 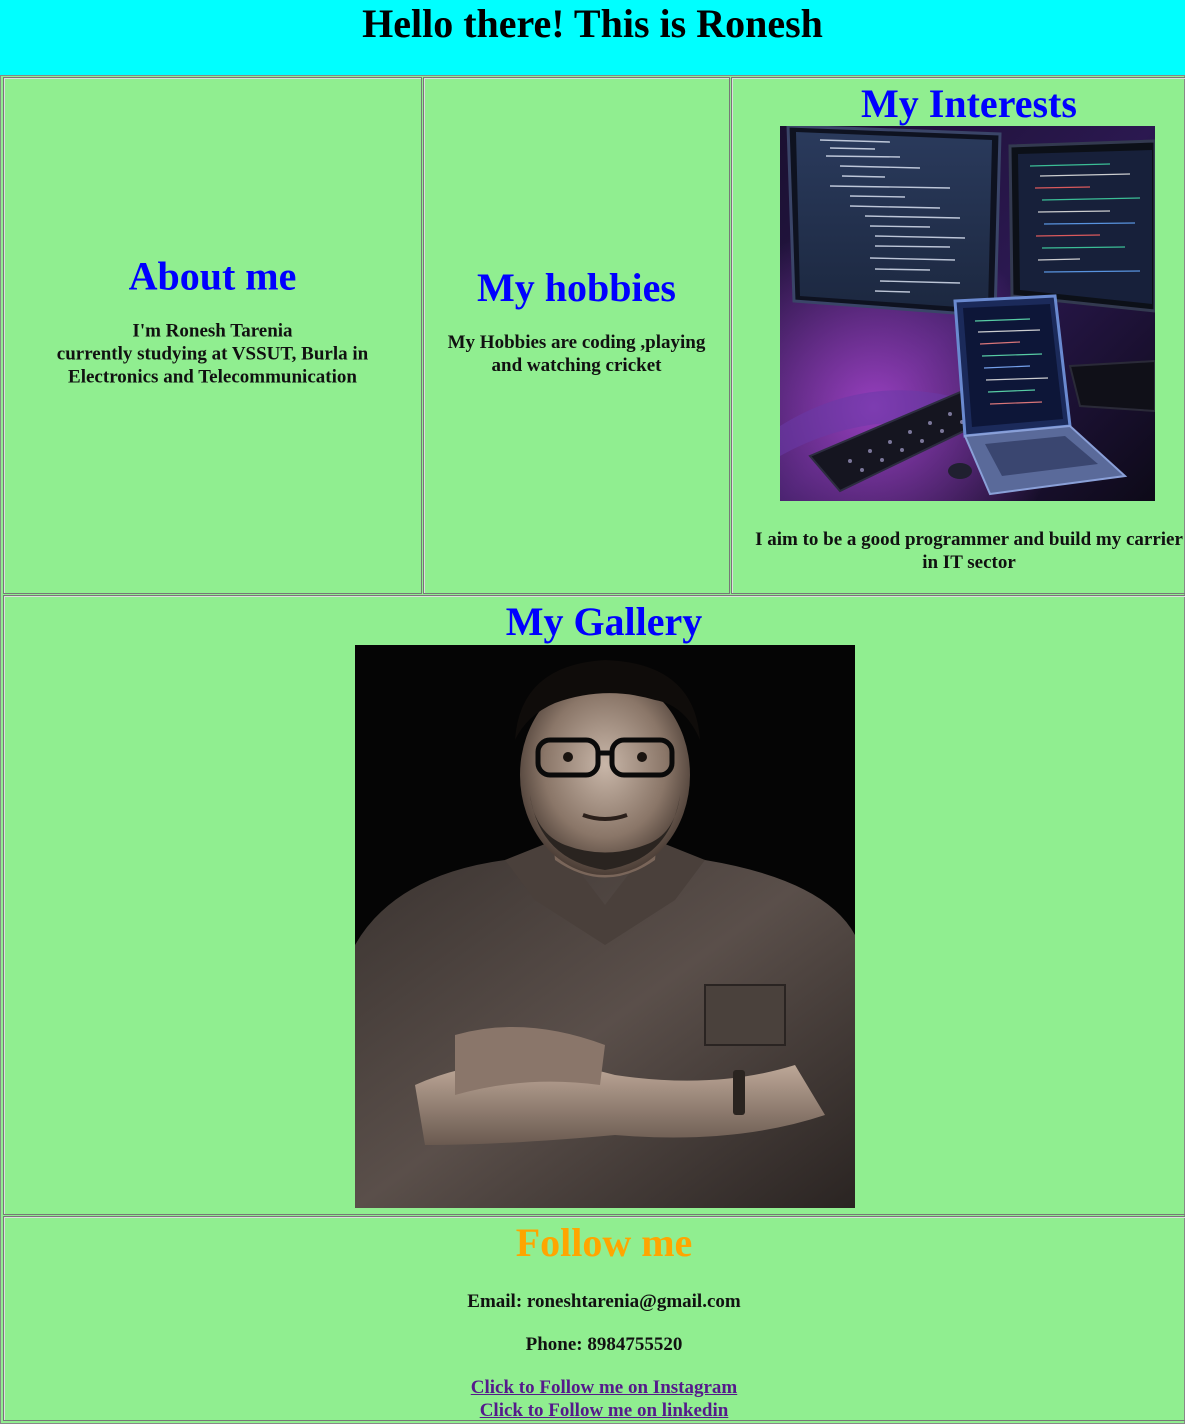 I want to click on about-line-1: I'm Ronesh Tarenia, so click(x=212, y=330).